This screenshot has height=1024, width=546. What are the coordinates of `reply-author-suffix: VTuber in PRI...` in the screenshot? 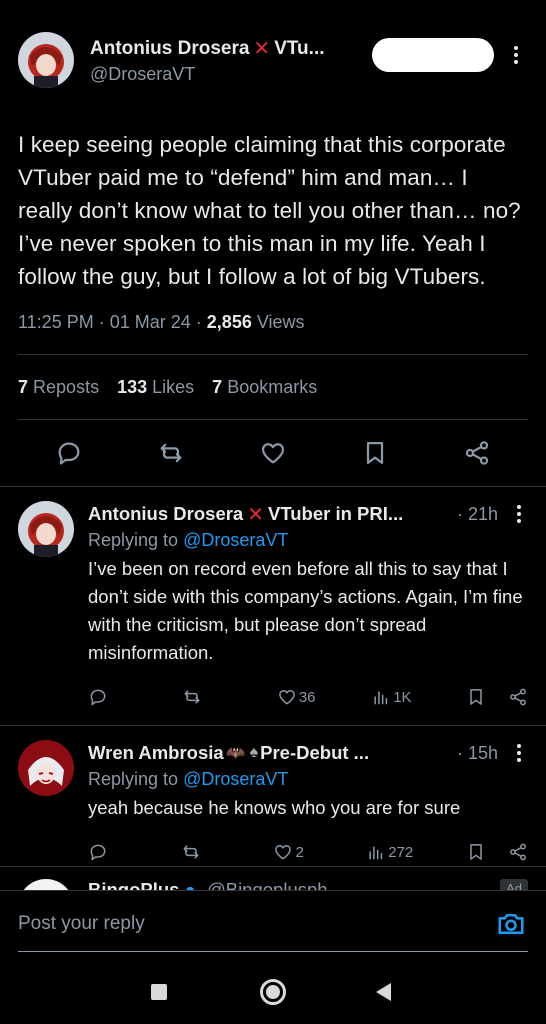 It's located at (335, 513).